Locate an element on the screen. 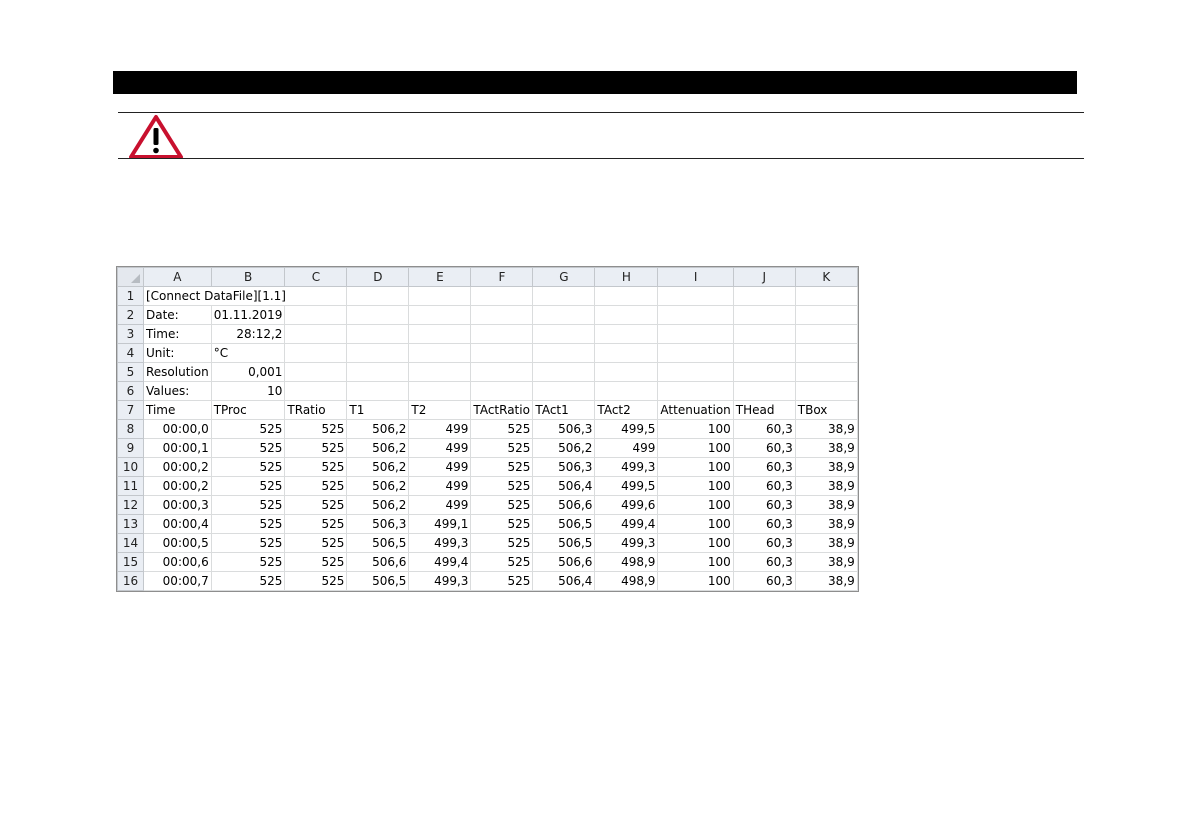 Image resolution: width=1191 pixels, height=839 pixels. cell: 506,5 is located at coordinates (378, 581).